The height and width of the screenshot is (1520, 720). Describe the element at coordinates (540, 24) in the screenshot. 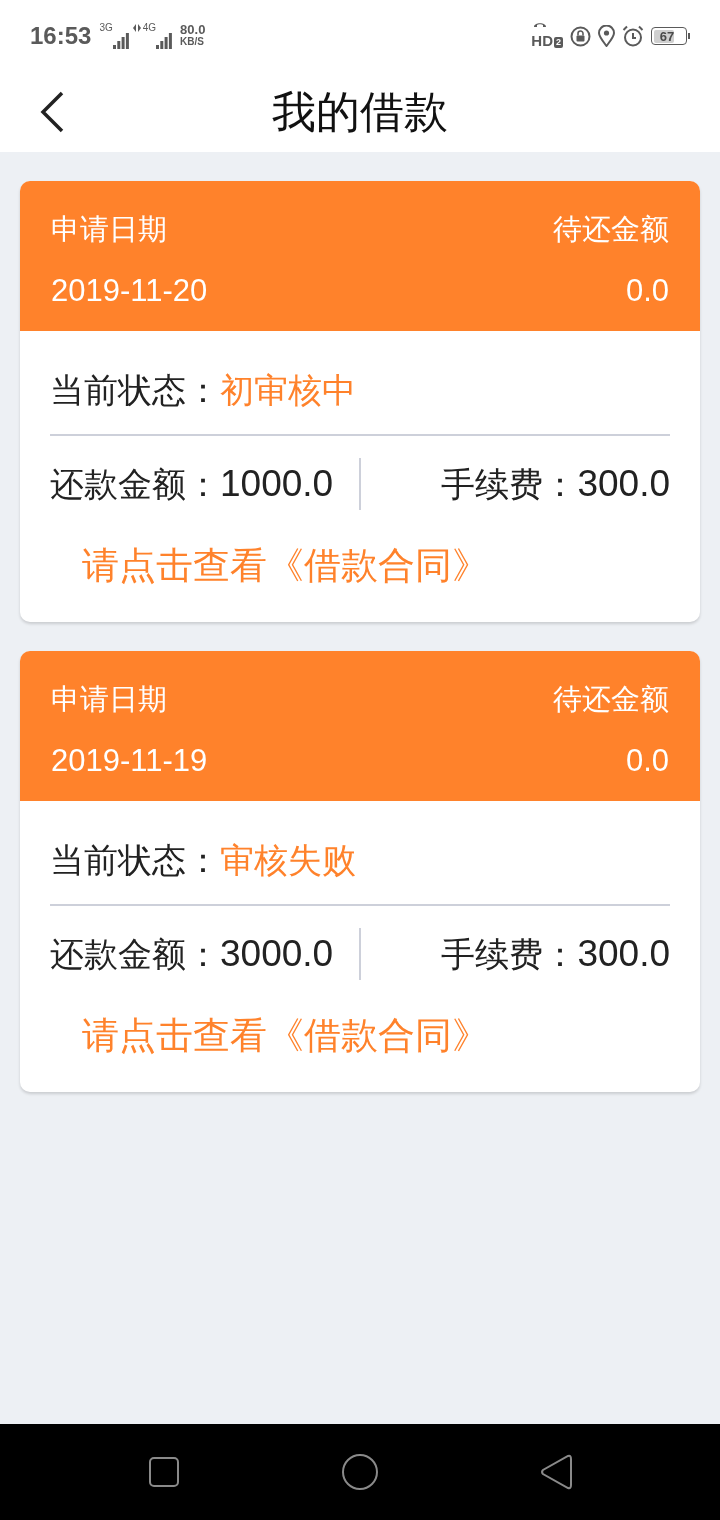

I see `phone-handset-icon` at that location.